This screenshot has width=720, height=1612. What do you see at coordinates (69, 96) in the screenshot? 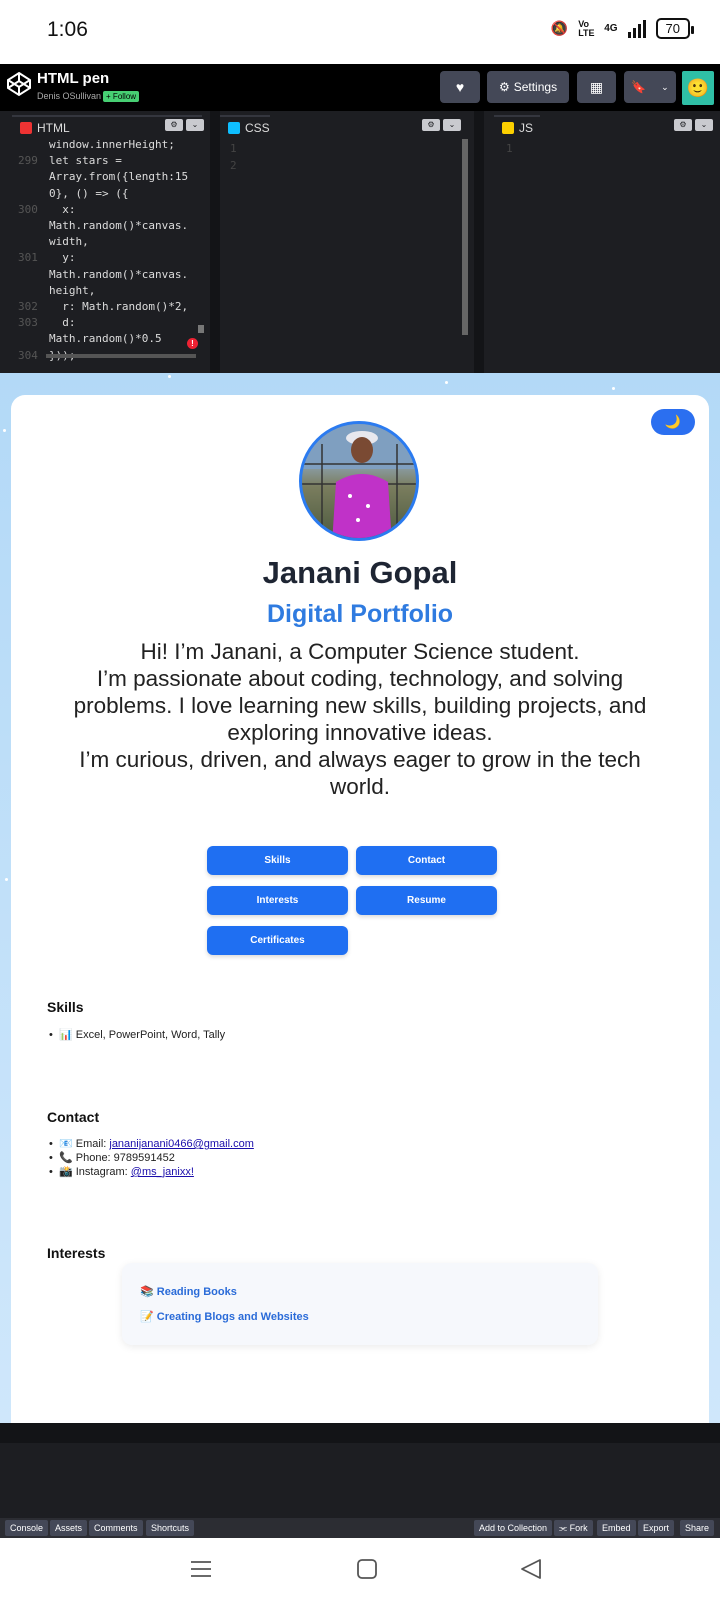
I see `author-name: Denis OSullivan` at bounding box center [69, 96].